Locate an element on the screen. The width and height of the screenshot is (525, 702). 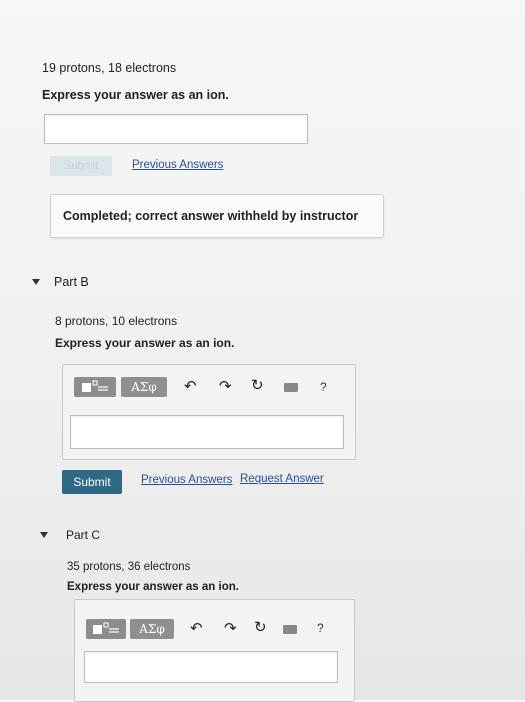
part-a-answer-field is located at coordinates (176, 129).